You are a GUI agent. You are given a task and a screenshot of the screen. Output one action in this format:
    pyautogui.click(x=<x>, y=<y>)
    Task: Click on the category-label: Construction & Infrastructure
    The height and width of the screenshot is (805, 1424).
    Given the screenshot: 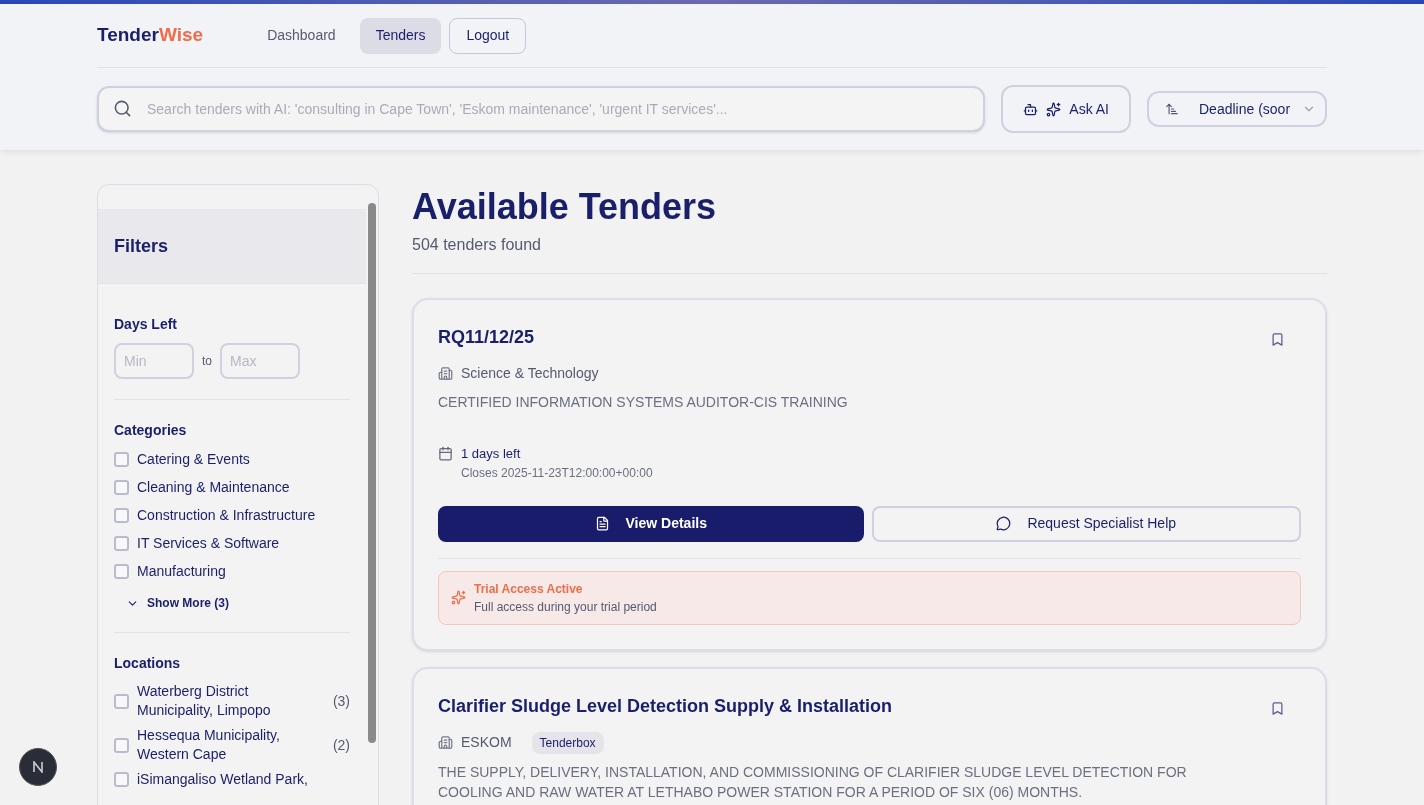 What is the action you would take?
    pyautogui.click(x=226, y=515)
    